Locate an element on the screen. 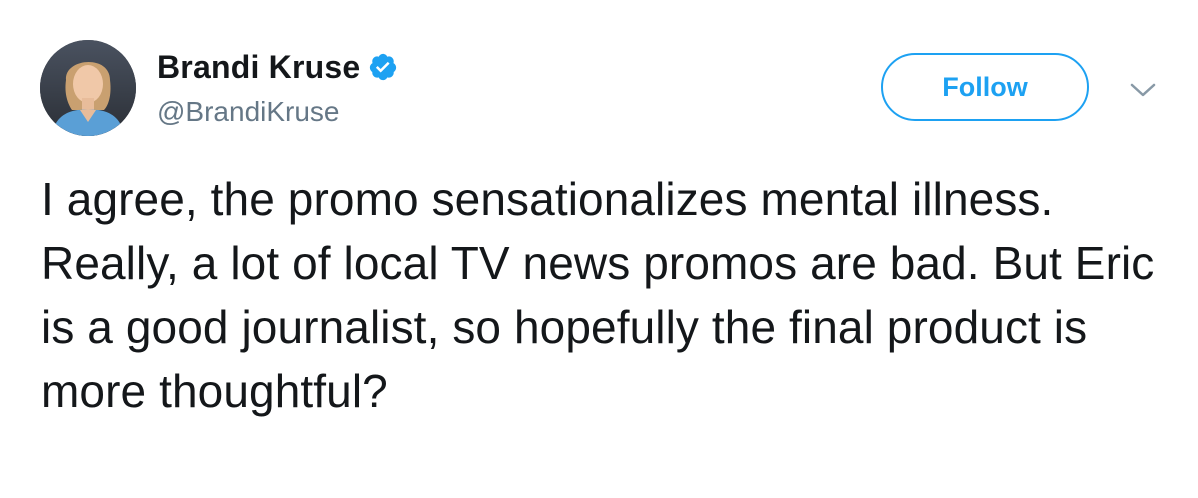  author-display-name: Brandi Kruse is located at coordinates (258, 67).